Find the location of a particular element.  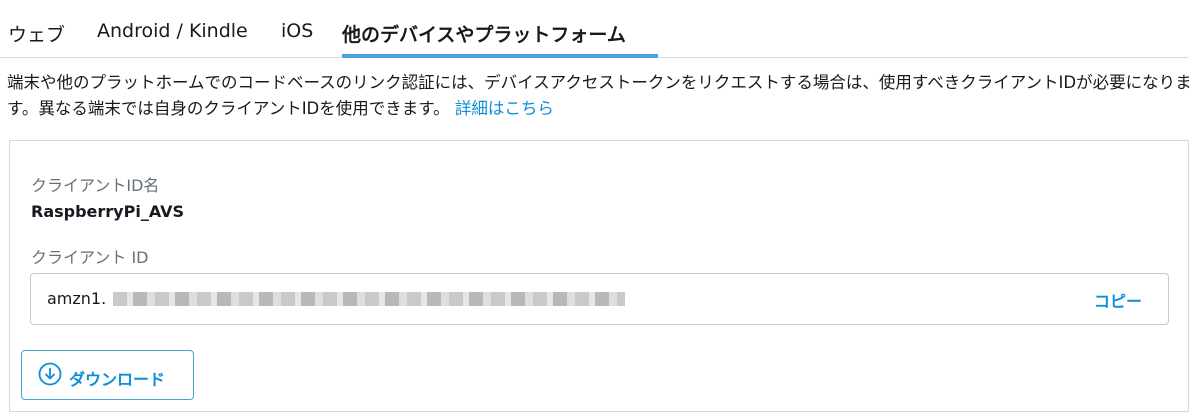

tab-ios: iOS is located at coordinates (297, 39).